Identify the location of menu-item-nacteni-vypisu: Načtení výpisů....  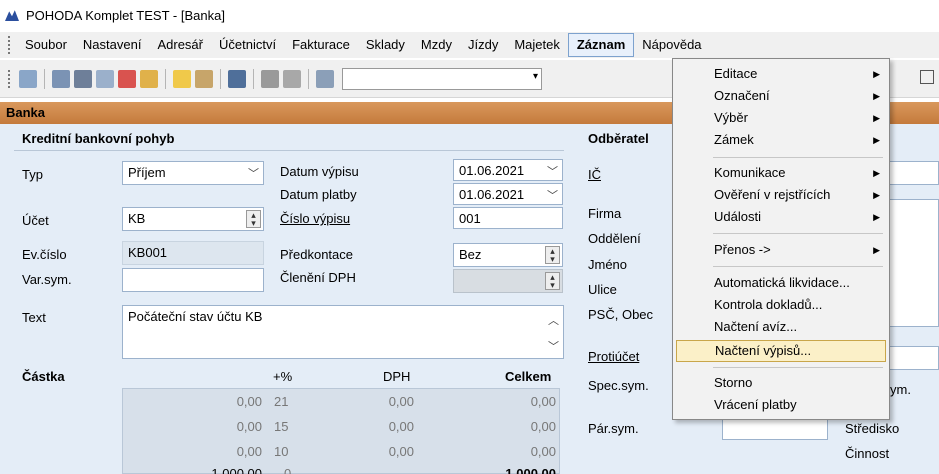
(781, 351).